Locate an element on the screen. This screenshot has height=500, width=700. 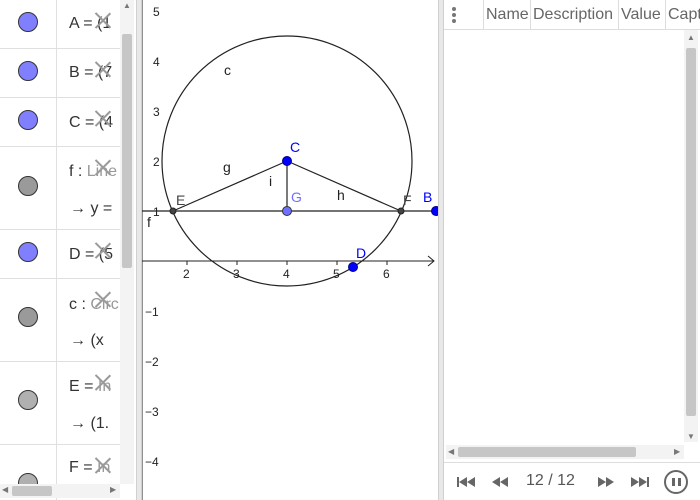
x-tick-label: 2 is located at coordinates (186, 274).